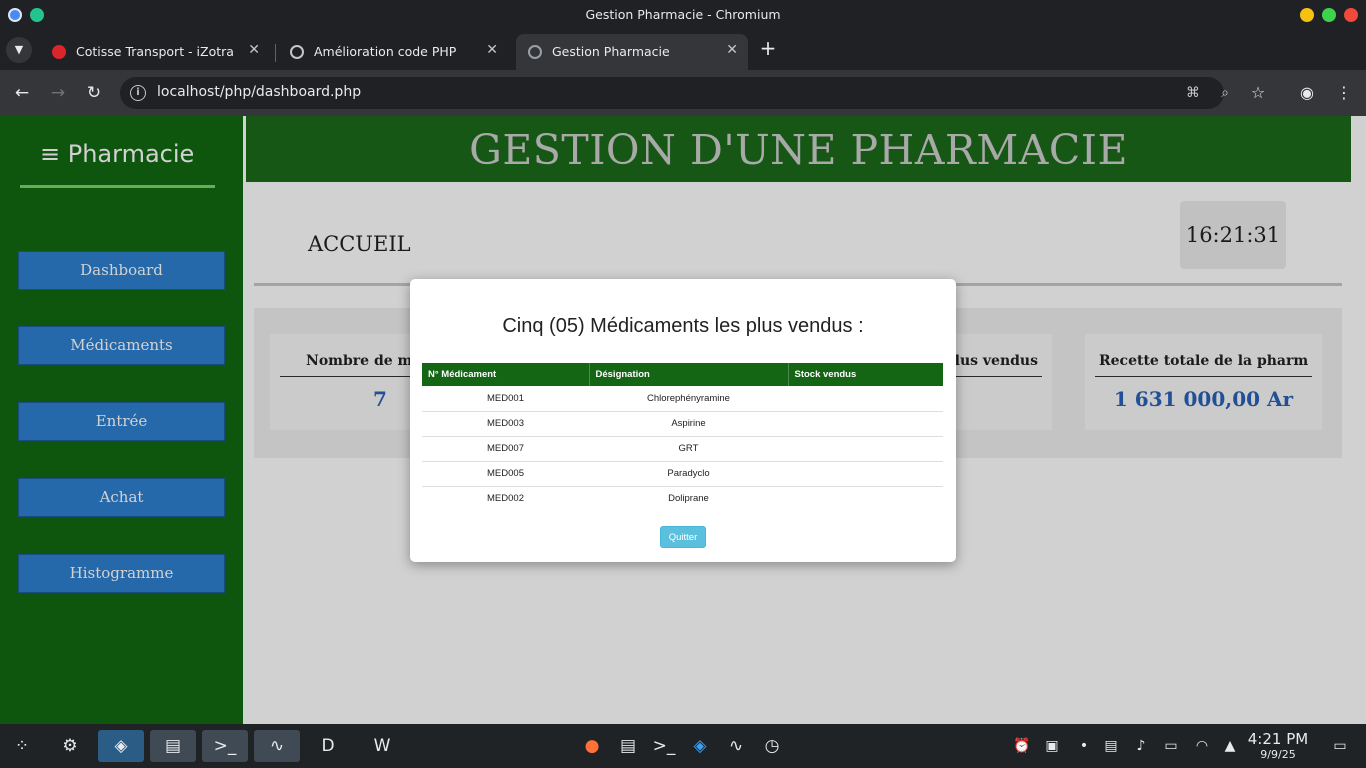 This screenshot has width=1366, height=768. I want to click on arrow-right-icon: →, so click(58, 93).